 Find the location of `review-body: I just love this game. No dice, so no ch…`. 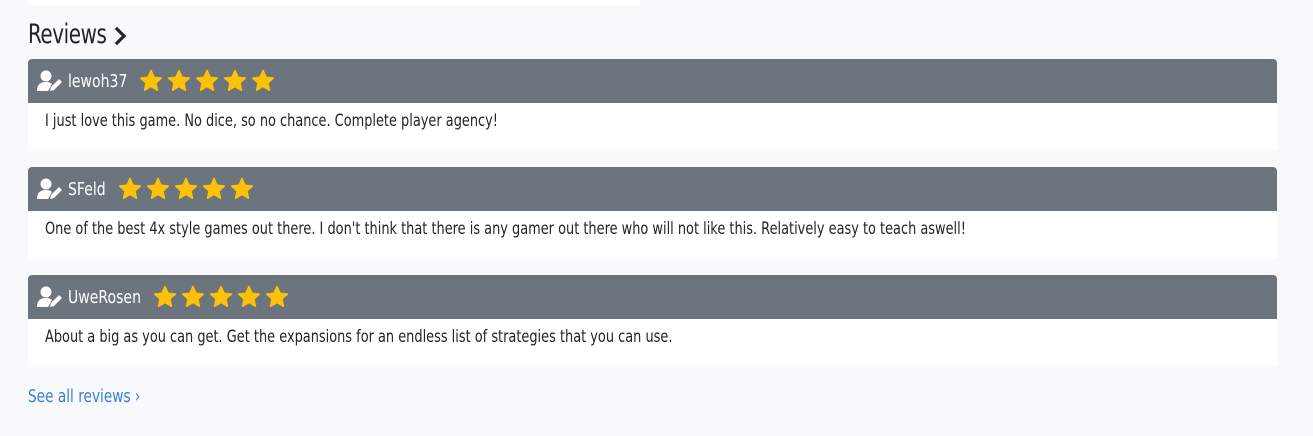

review-body: I just love this game. No dice, so no ch… is located at coordinates (652, 118).